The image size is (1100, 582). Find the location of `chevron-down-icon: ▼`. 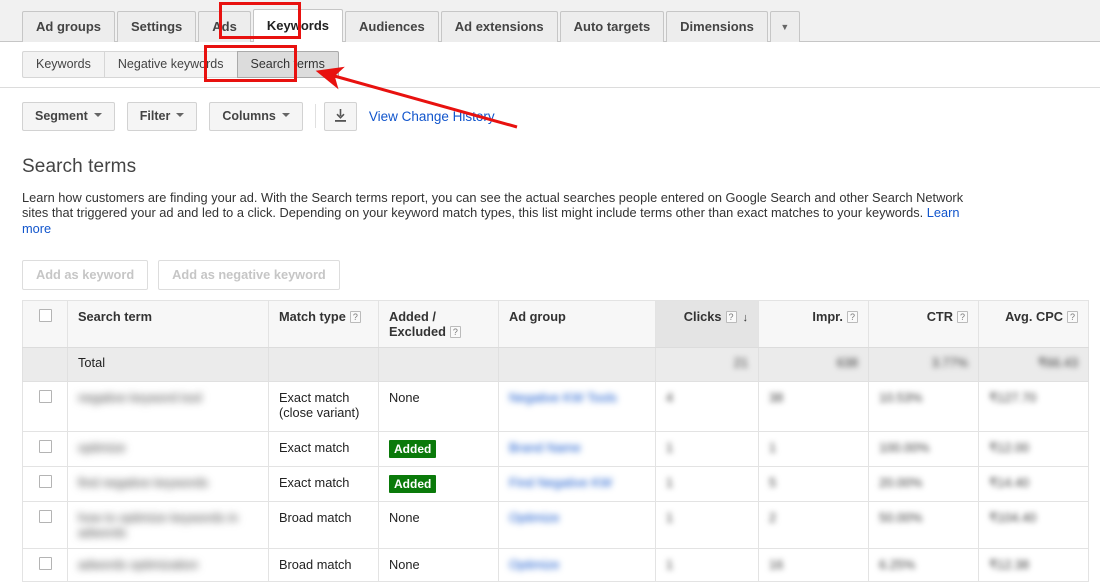

chevron-down-icon: ▼ is located at coordinates (784, 26).